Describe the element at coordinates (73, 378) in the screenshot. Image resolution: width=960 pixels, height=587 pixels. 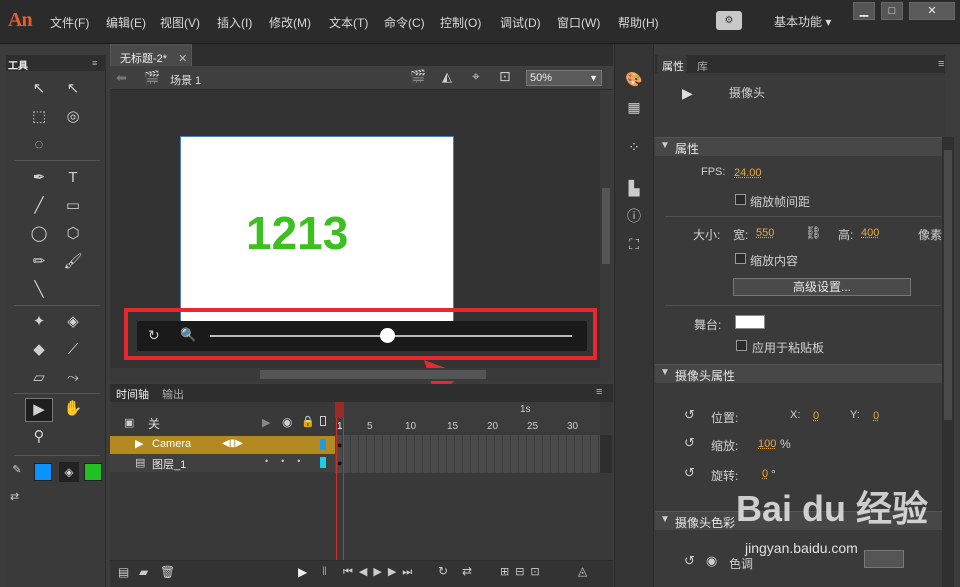
I see `width-tool-icon: ⤳` at that location.